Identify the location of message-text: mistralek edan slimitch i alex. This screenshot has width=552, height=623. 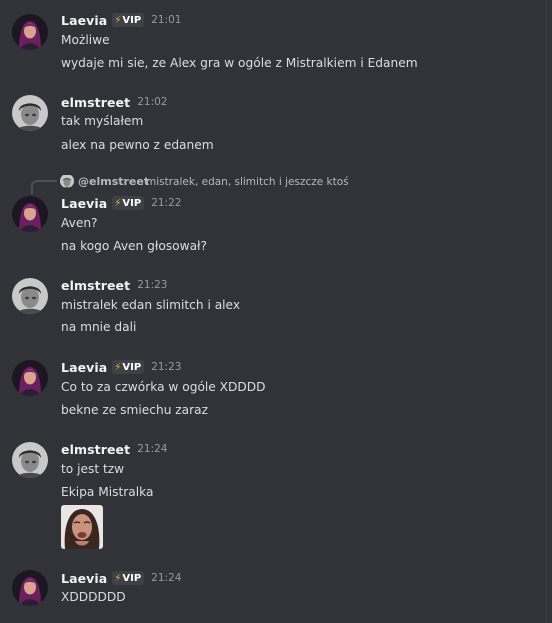
(151, 305).